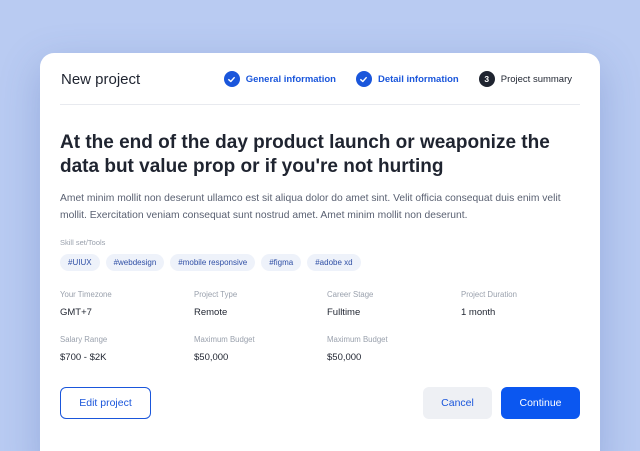 This screenshot has width=640, height=451. What do you see at coordinates (135, 262) in the screenshot?
I see `skill-tag: #webdesign` at bounding box center [135, 262].